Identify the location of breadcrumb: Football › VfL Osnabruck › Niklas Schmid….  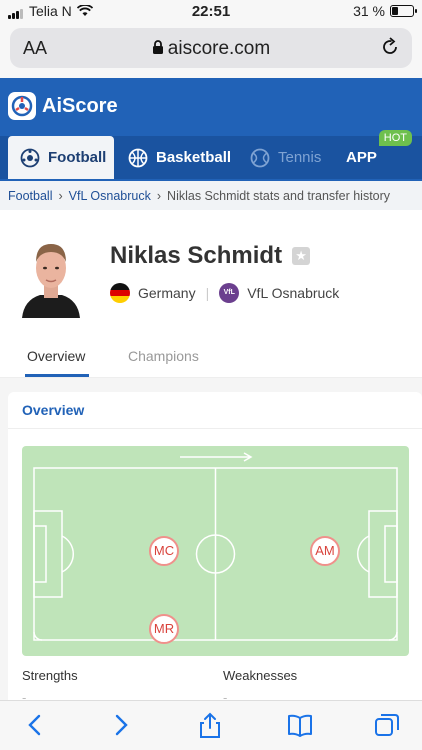
(211, 195).